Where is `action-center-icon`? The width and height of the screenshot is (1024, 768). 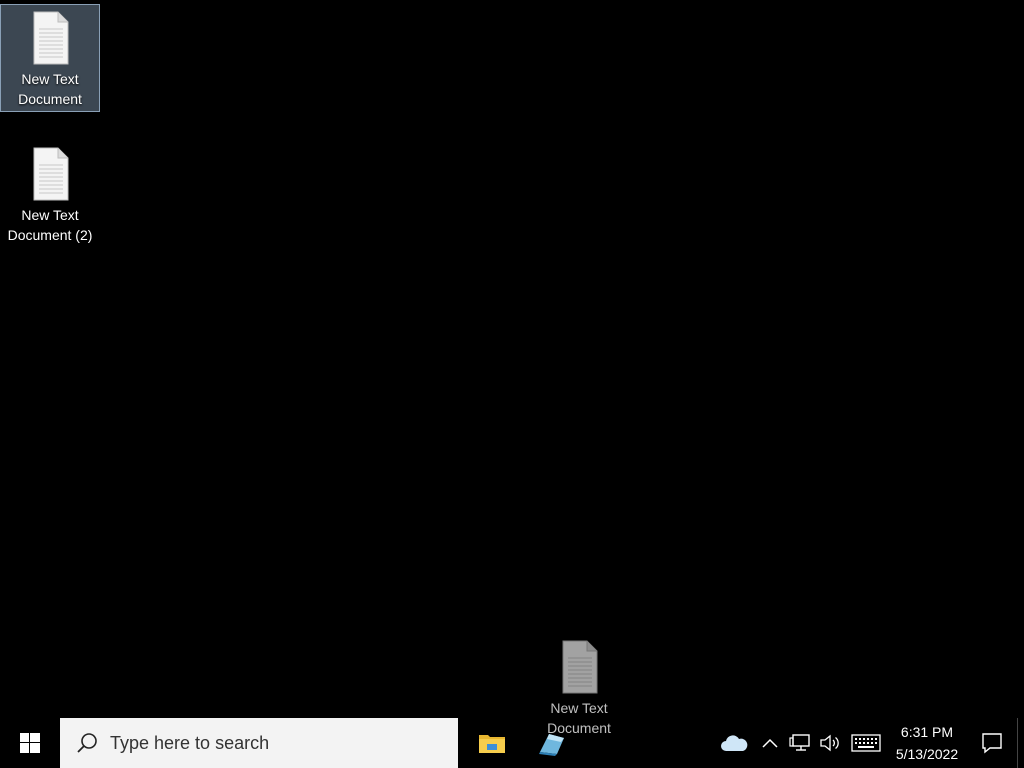
action-center-icon is located at coordinates (992, 743).